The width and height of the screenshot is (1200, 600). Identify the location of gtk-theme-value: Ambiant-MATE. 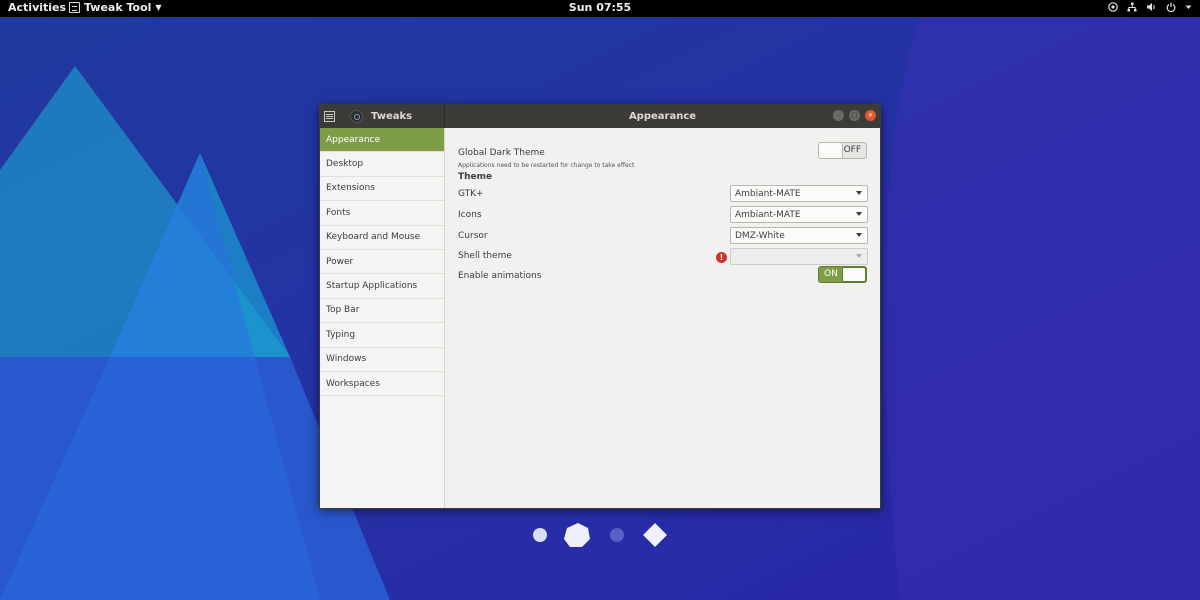
(768, 193).